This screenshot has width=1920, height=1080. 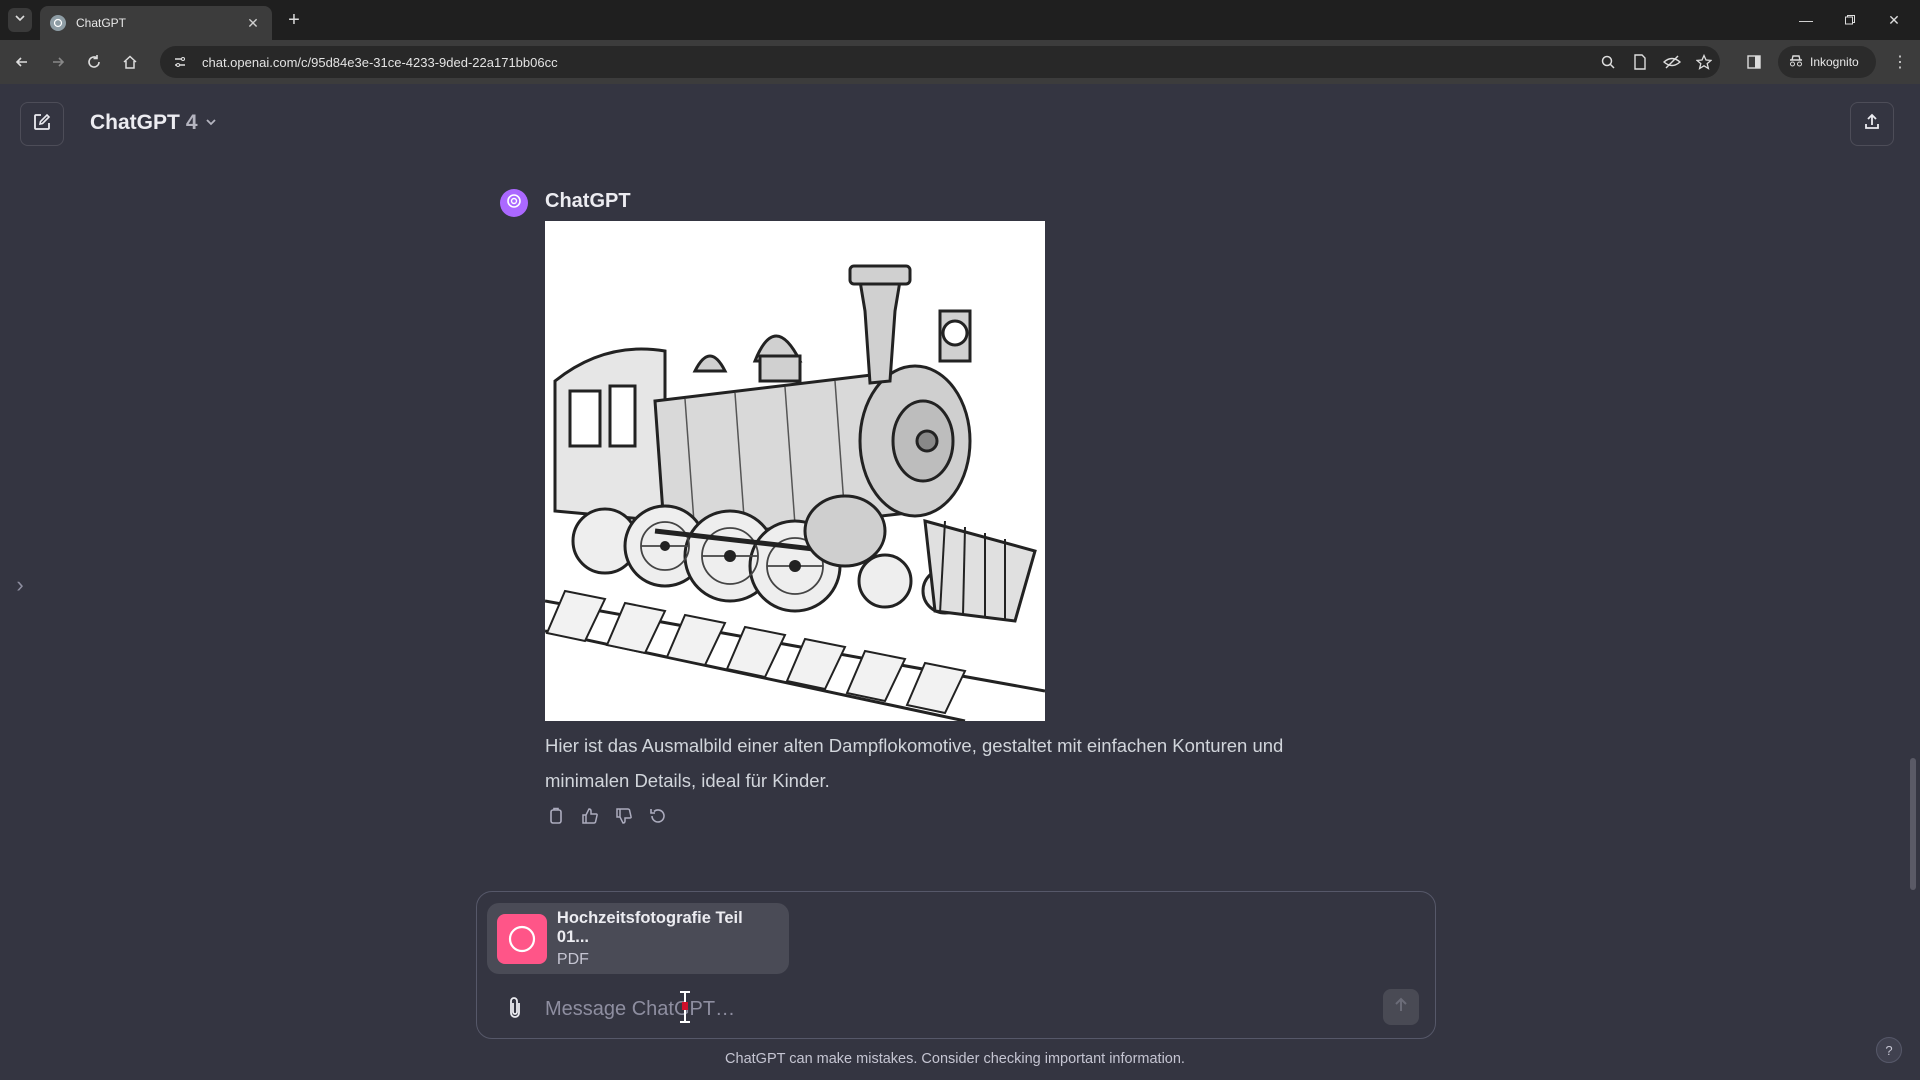 What do you see at coordinates (1913, 824) in the screenshot?
I see `scrollbar-thumb` at bounding box center [1913, 824].